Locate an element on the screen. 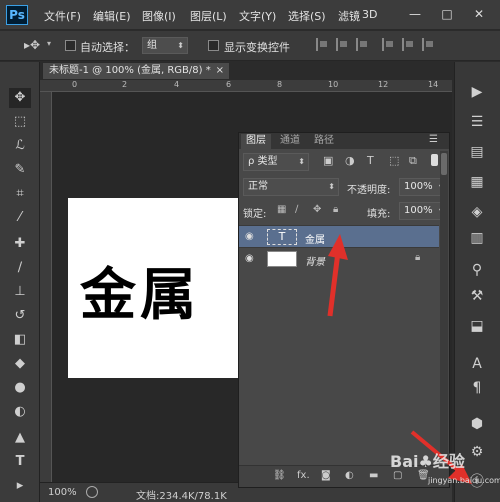 The image size is (500, 502). fx-icon: fx. is located at coordinates (303, 475).